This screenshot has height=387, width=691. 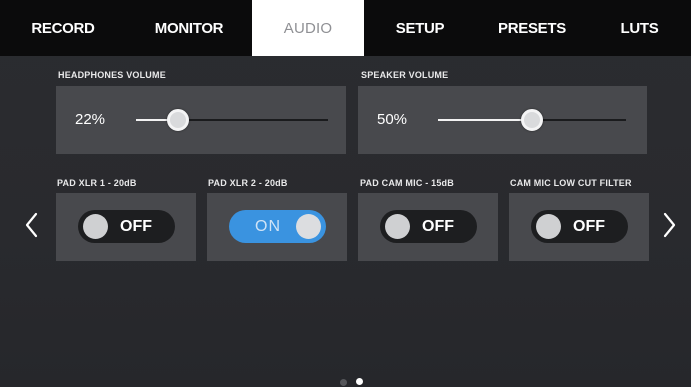 What do you see at coordinates (392, 119) in the screenshot?
I see `speaker-volume-value: 50%` at bounding box center [392, 119].